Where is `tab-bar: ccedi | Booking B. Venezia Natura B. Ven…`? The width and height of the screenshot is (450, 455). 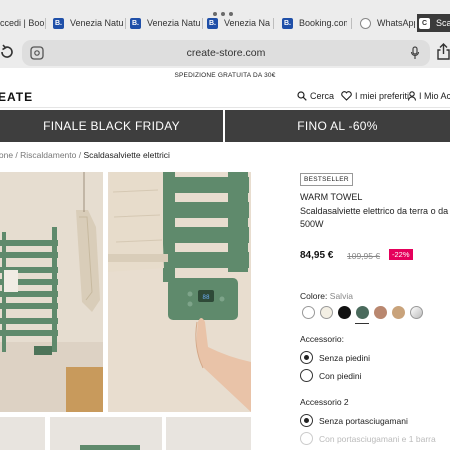
tab-bar: ccedi | Booking B. Venezia Natura B. Ven… is located at coordinates (225, 23).